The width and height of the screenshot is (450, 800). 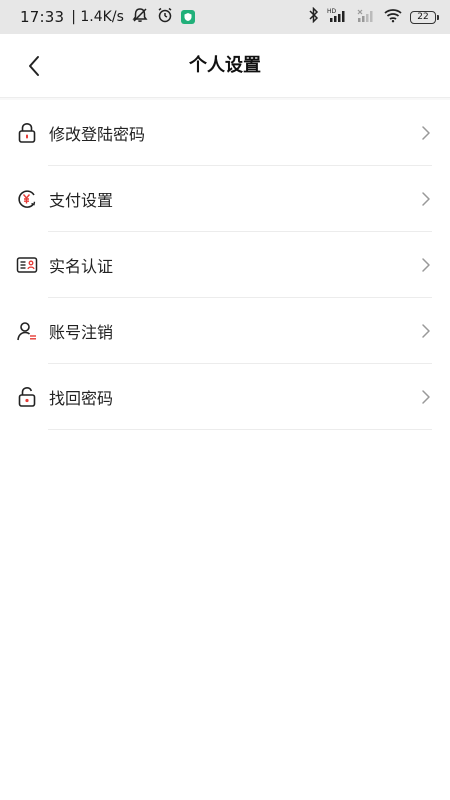 What do you see at coordinates (225, 397) in the screenshot?
I see `menu-item-retrieve-password: 找回密码` at bounding box center [225, 397].